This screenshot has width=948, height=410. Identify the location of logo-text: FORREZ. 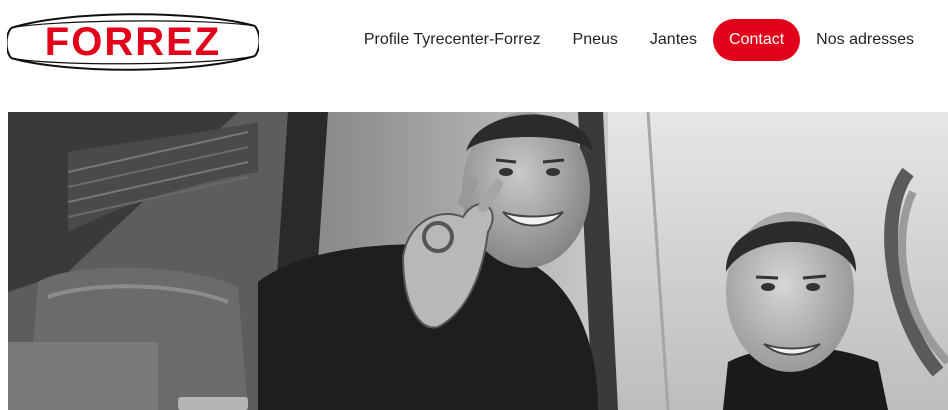
(133, 42).